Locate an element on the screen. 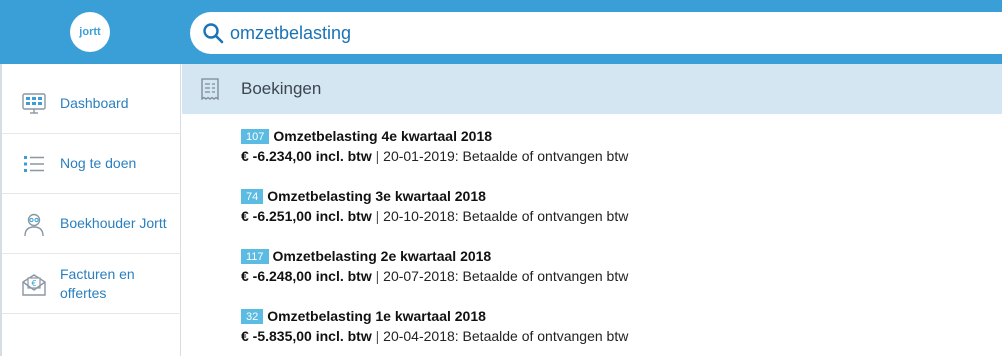 The image size is (1002, 356). result-title: Omzetbelasting 3e kwartaal 2018 is located at coordinates (376, 196).